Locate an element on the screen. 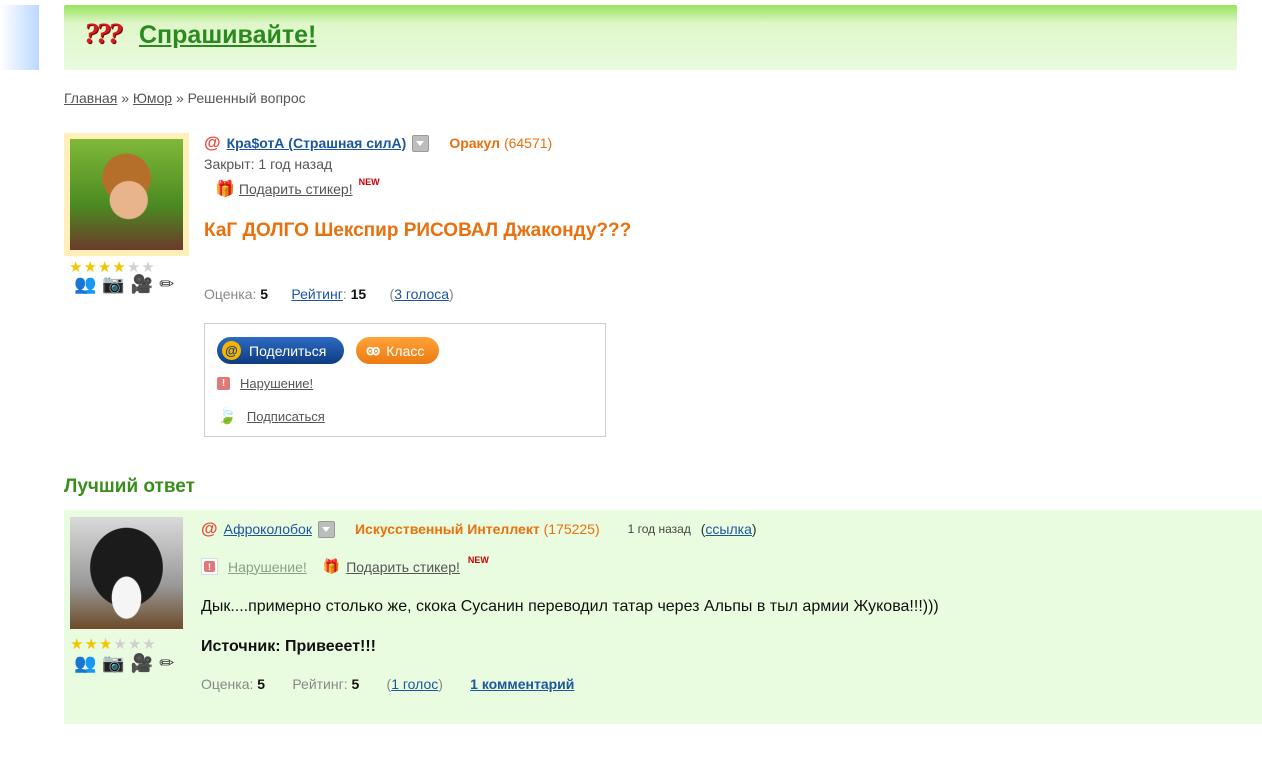  answer-author-stars: ★★★★★★ is located at coordinates (113, 644).